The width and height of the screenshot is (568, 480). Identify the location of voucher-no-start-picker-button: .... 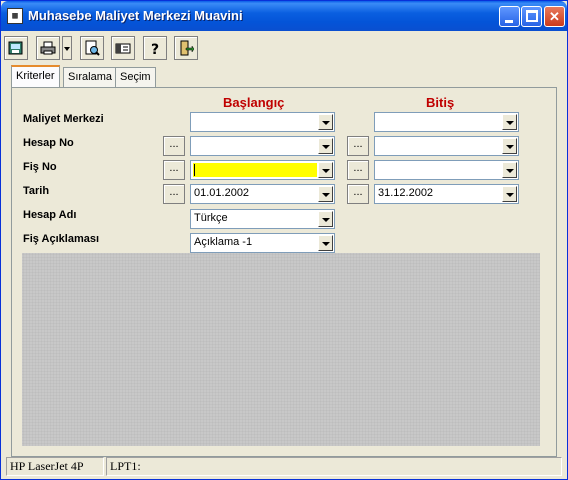
(174, 170).